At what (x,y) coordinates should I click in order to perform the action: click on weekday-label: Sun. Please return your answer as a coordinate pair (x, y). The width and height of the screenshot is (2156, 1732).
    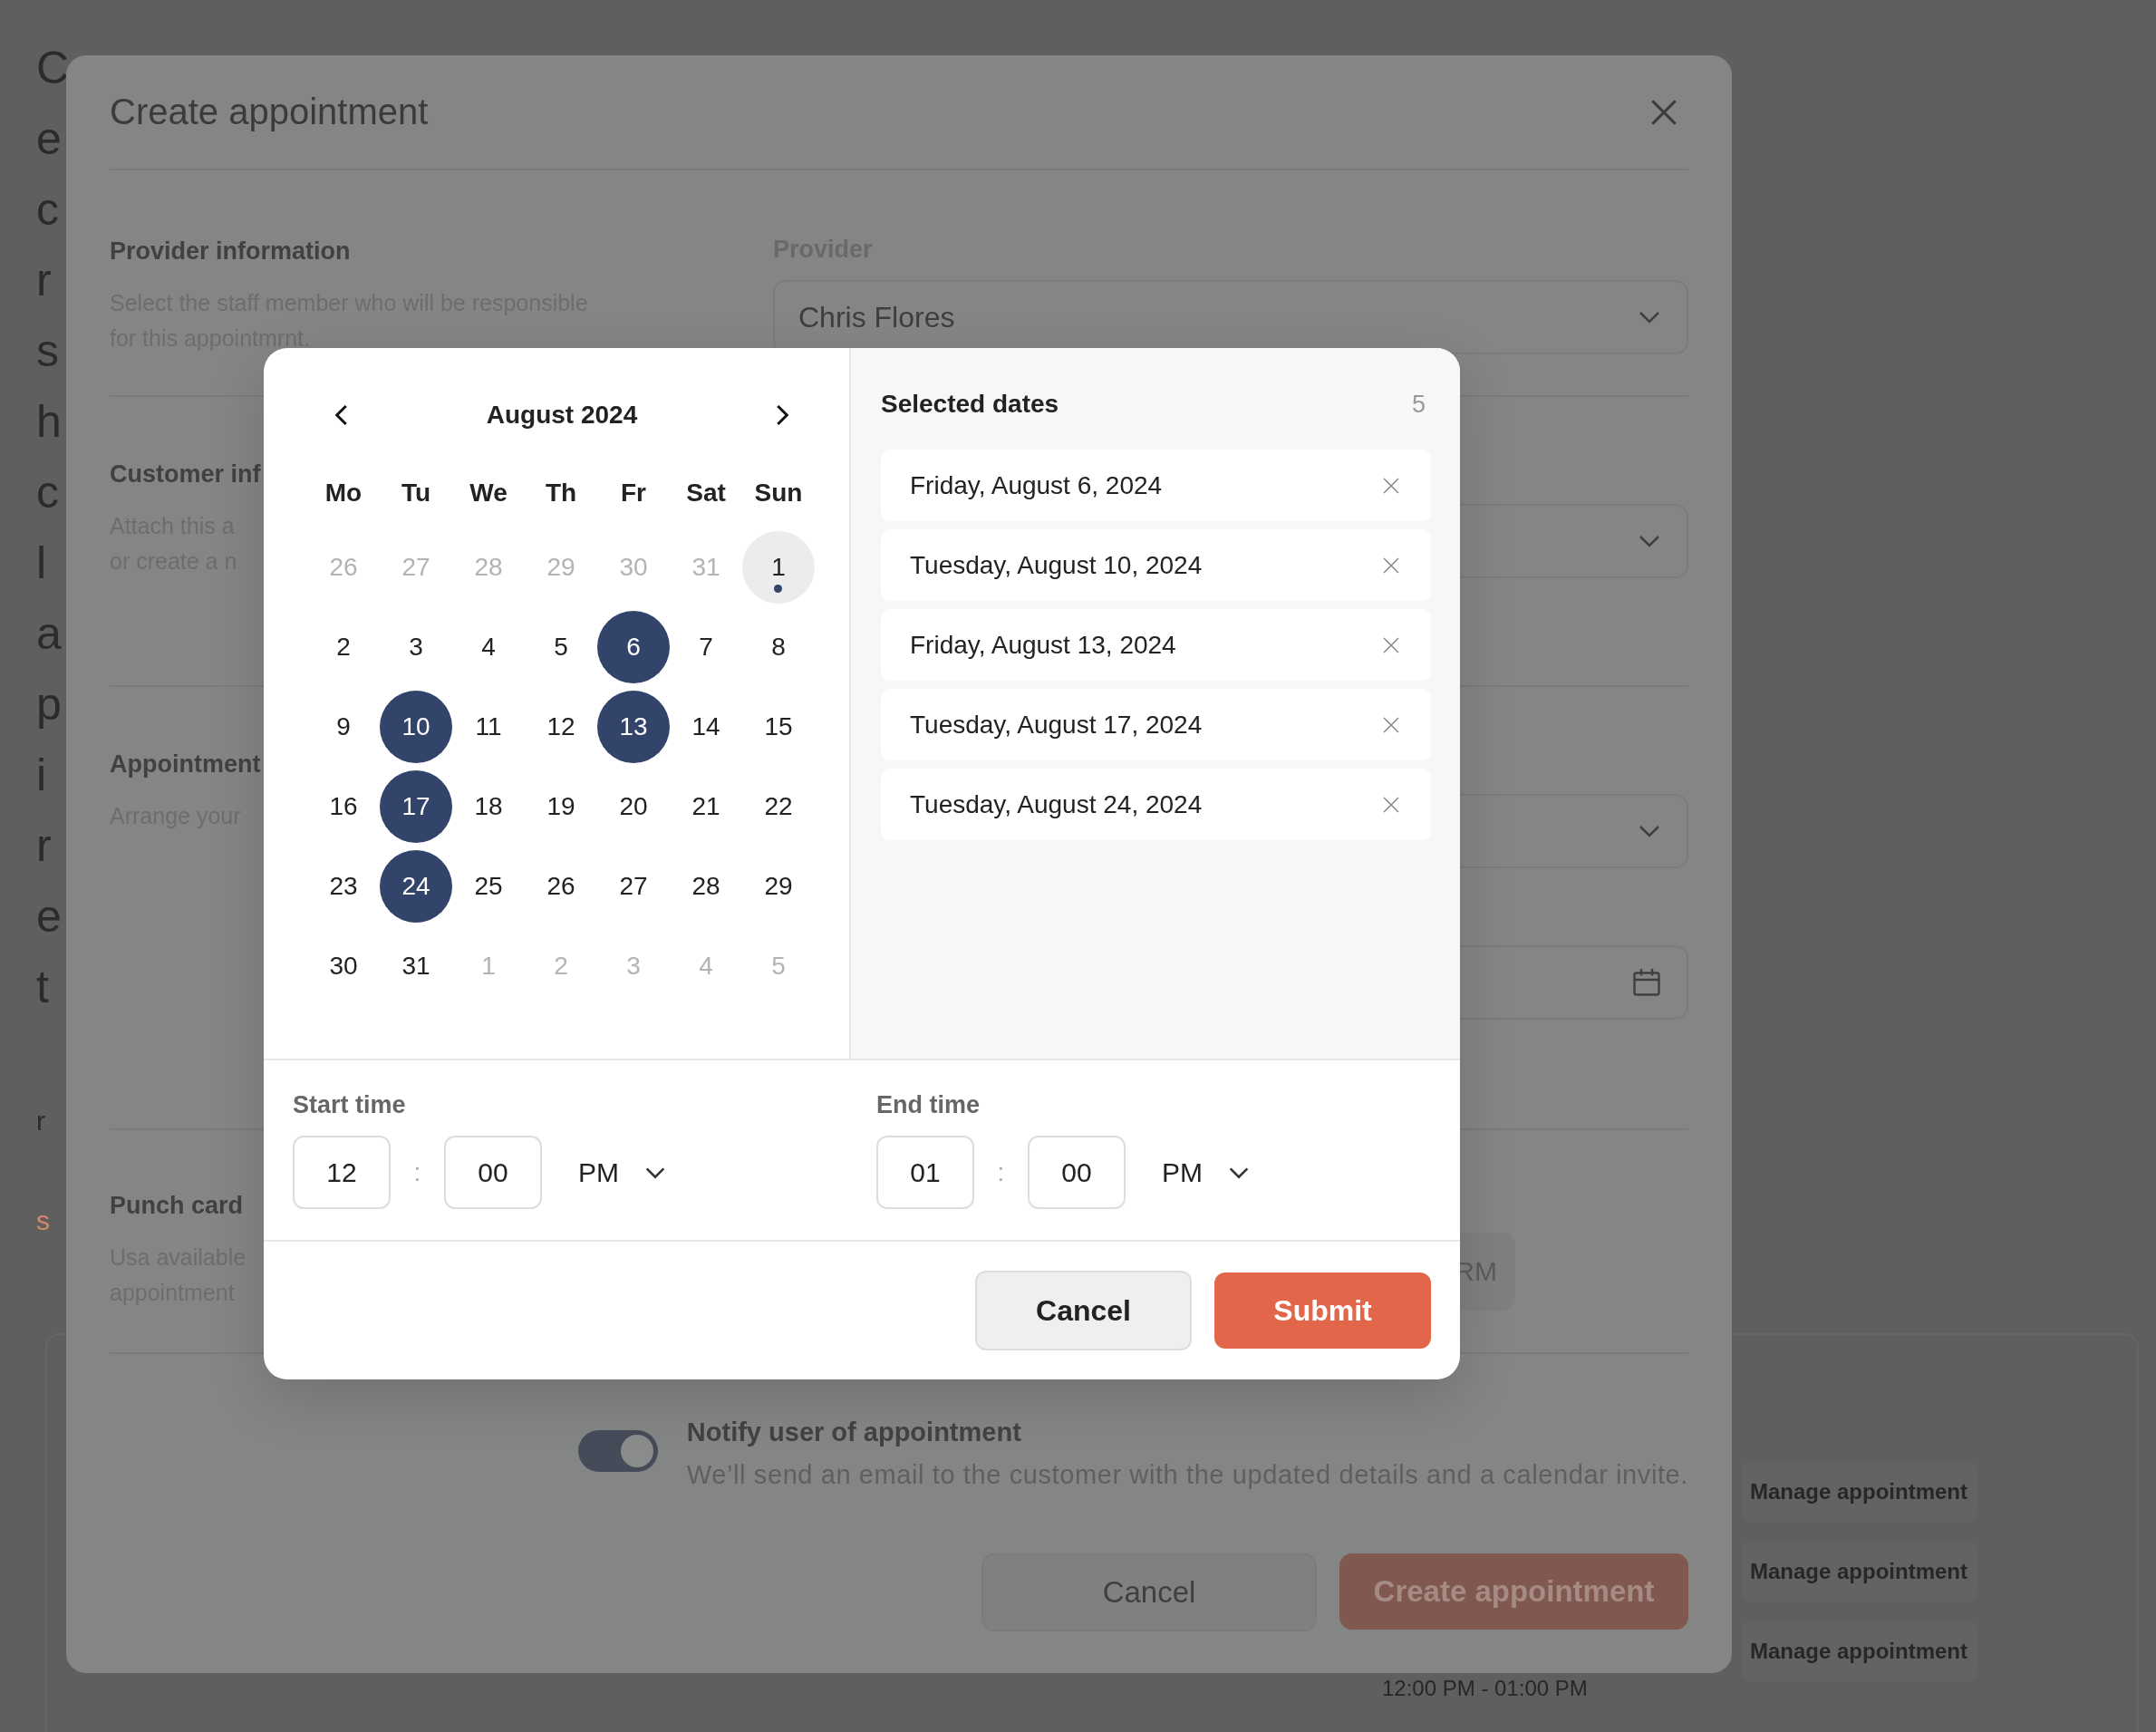
    Looking at the image, I should click on (778, 494).